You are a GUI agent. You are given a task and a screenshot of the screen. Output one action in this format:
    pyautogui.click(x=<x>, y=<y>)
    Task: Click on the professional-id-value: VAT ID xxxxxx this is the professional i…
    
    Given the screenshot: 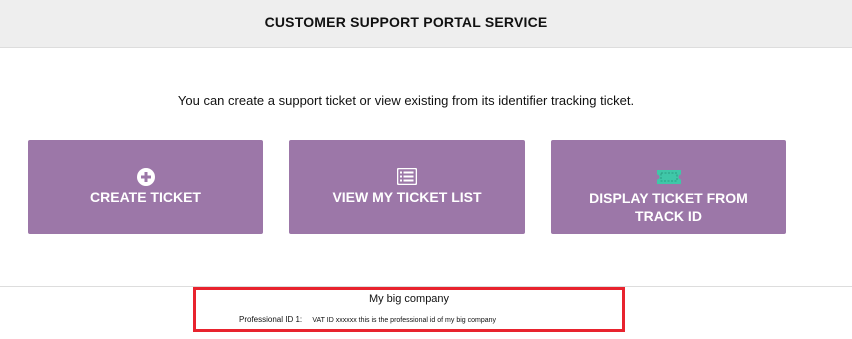 What is the action you would take?
    pyautogui.click(x=404, y=320)
    